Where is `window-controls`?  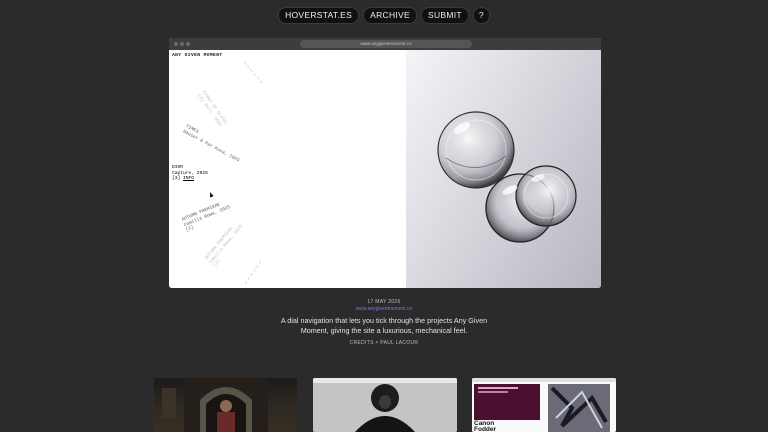
window-controls is located at coordinates (182, 44).